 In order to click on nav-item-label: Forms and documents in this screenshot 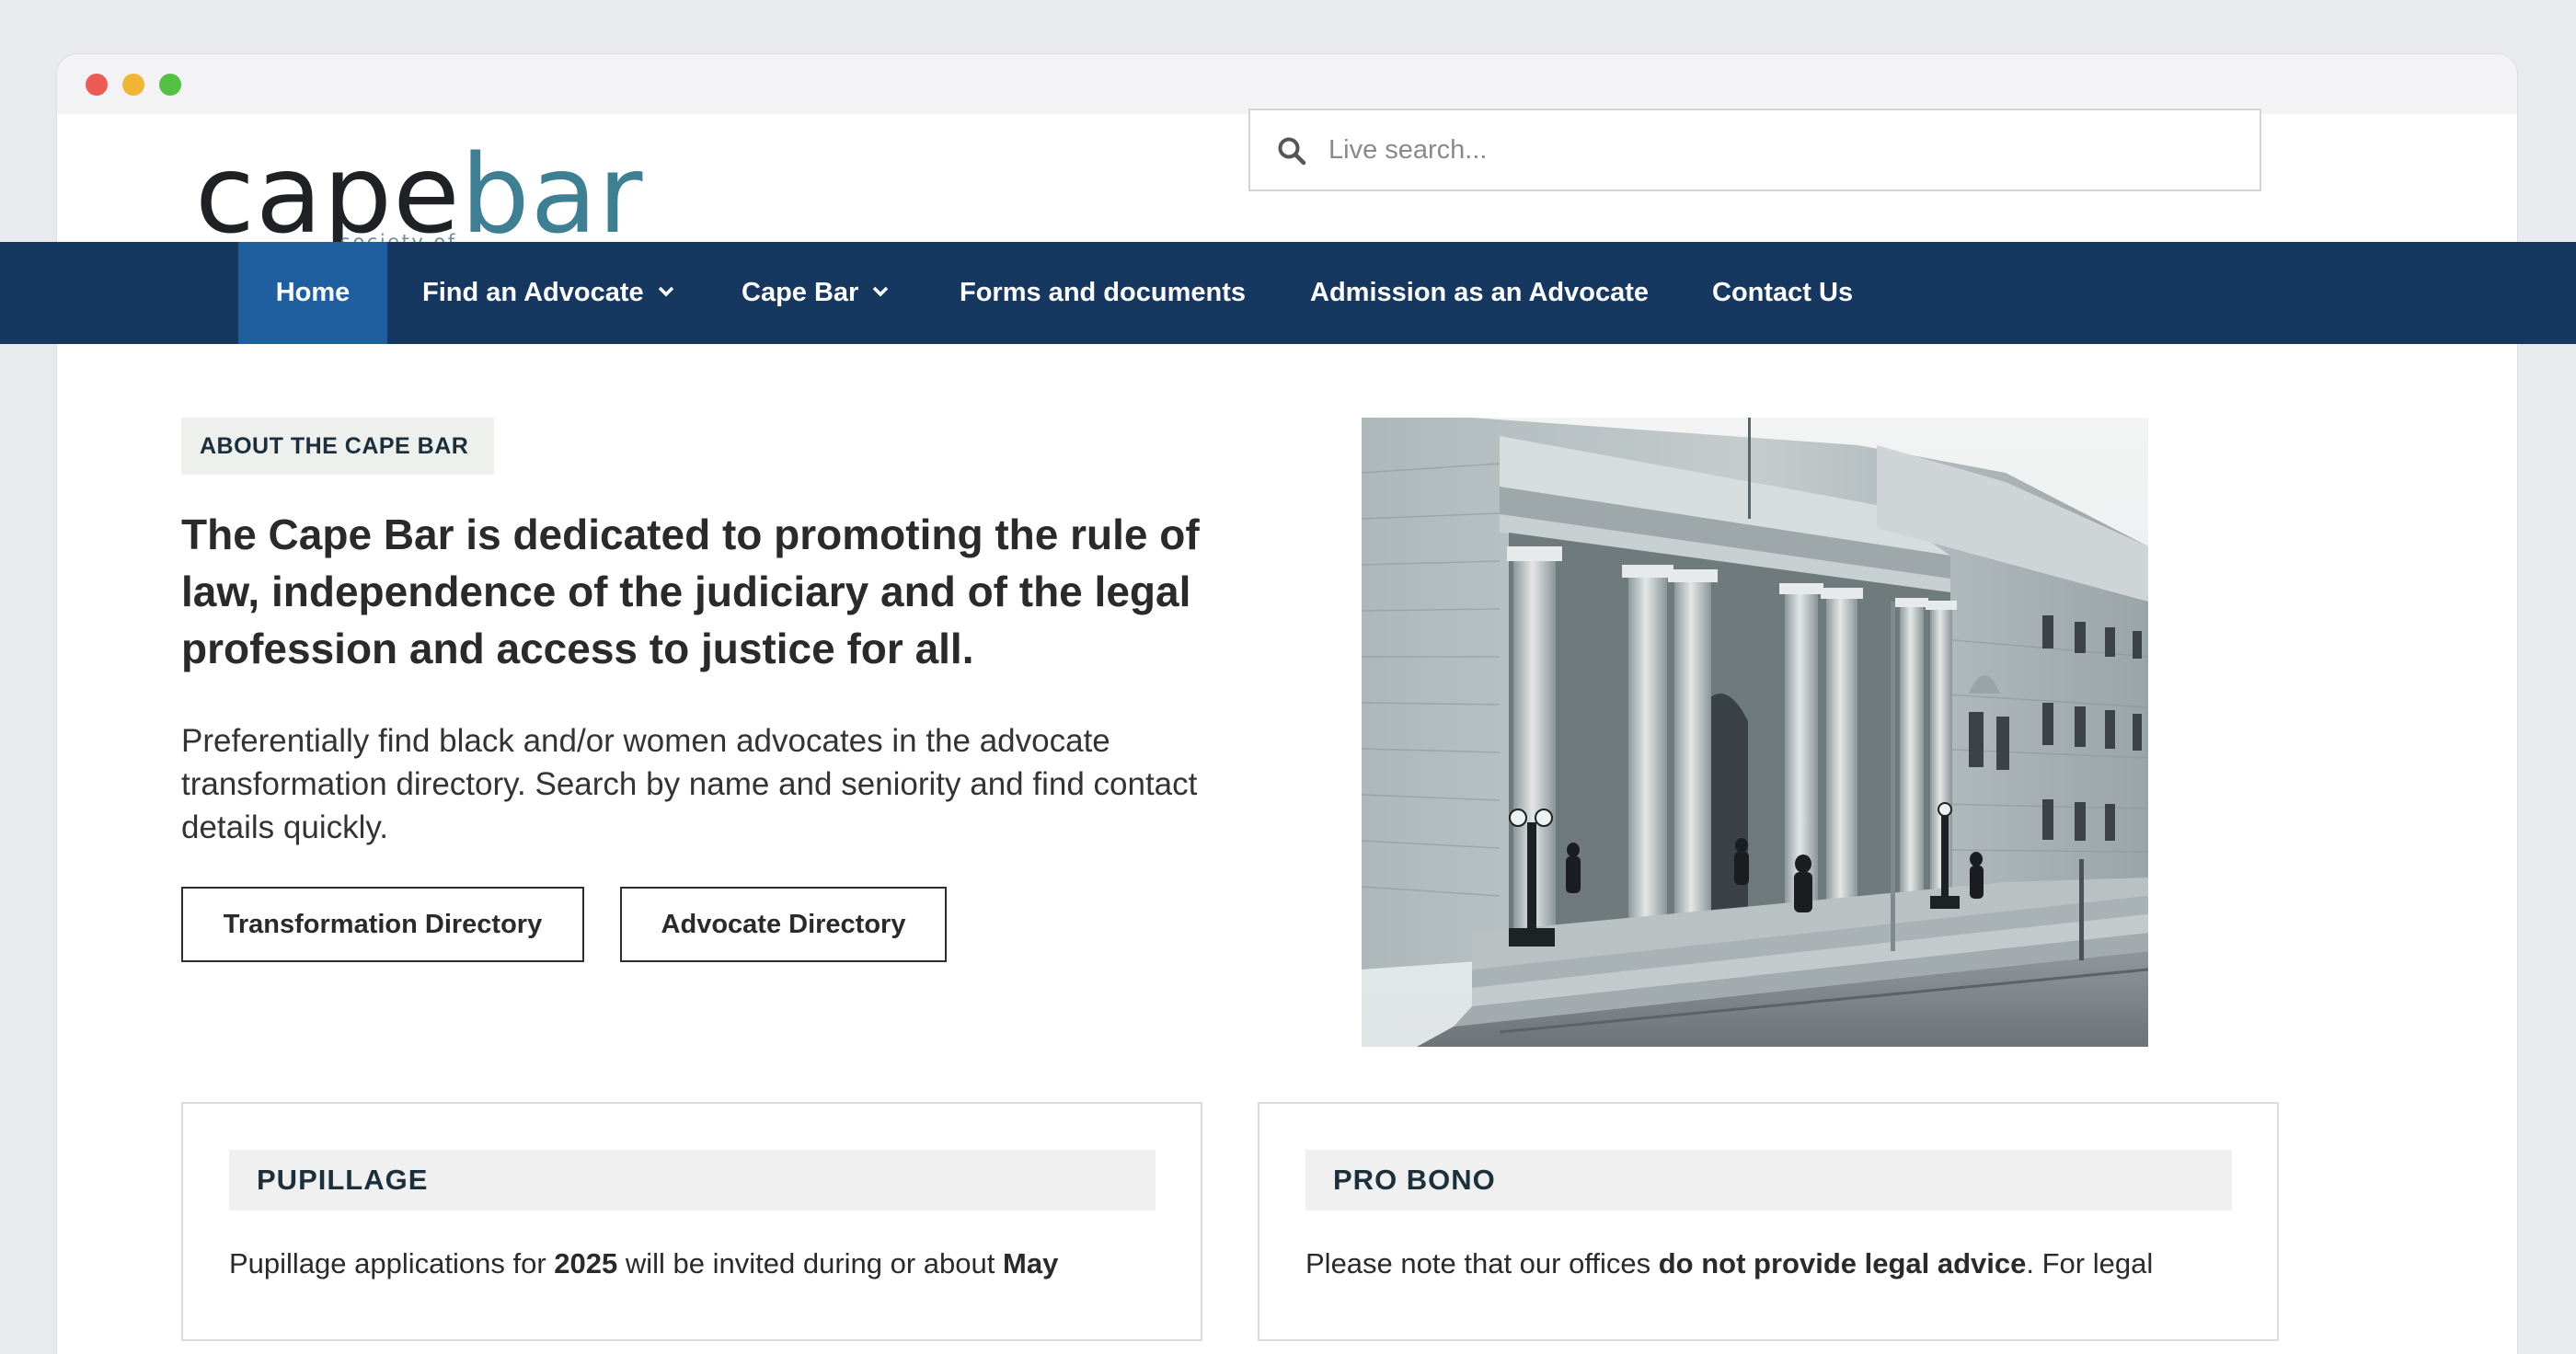, I will do `click(1103, 292)`.